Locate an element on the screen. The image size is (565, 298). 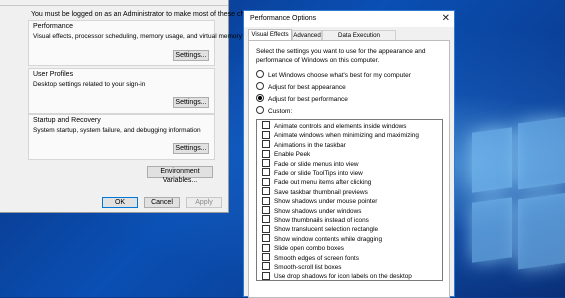
radio-best-performance: Adjust for best performance is located at coordinates (302, 99).